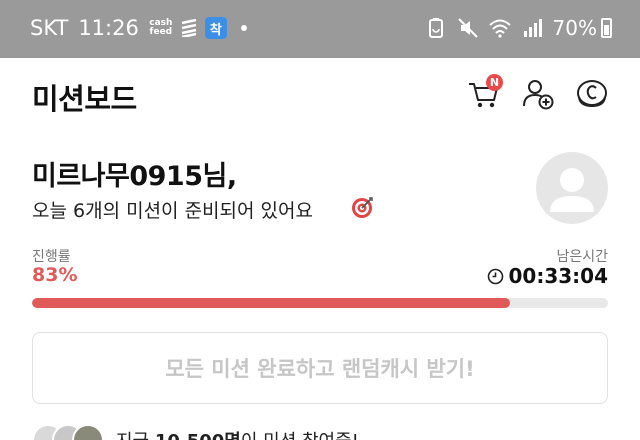  I want to click on status-right: 70%, so click(513, 28).